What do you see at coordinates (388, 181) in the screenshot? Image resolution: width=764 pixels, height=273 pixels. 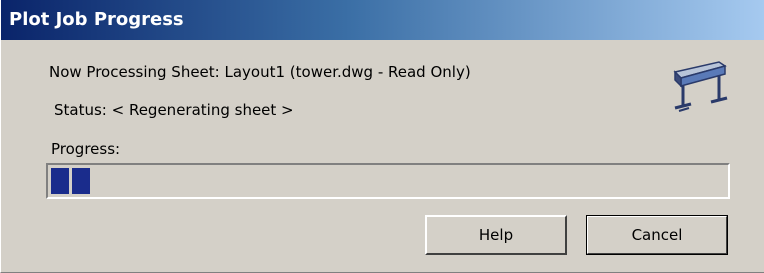 I see `progress-bar` at bounding box center [388, 181].